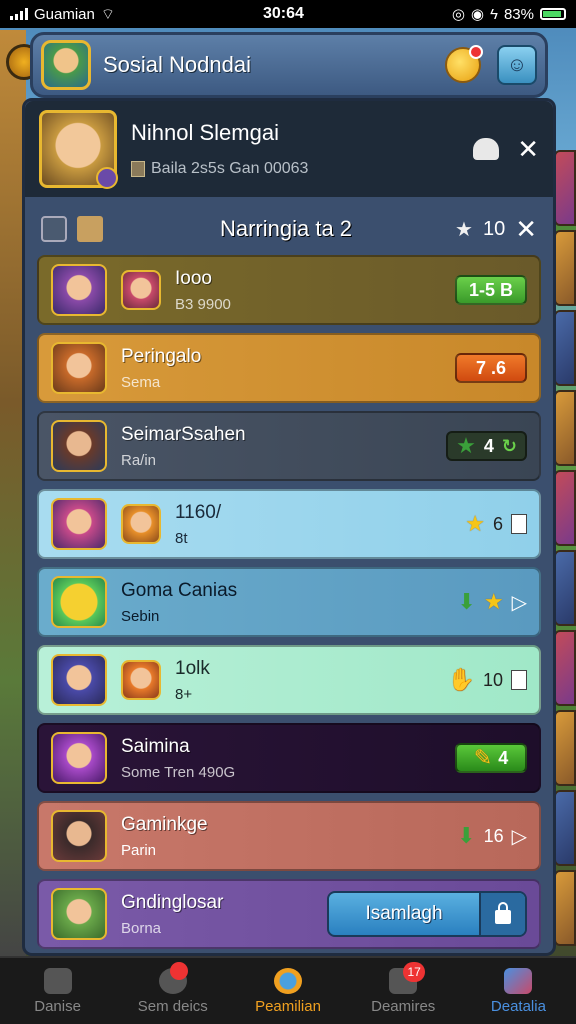 The height and width of the screenshot is (1024, 576). Describe the element at coordinates (494, 228) in the screenshot. I see `star-count: 10` at that location.